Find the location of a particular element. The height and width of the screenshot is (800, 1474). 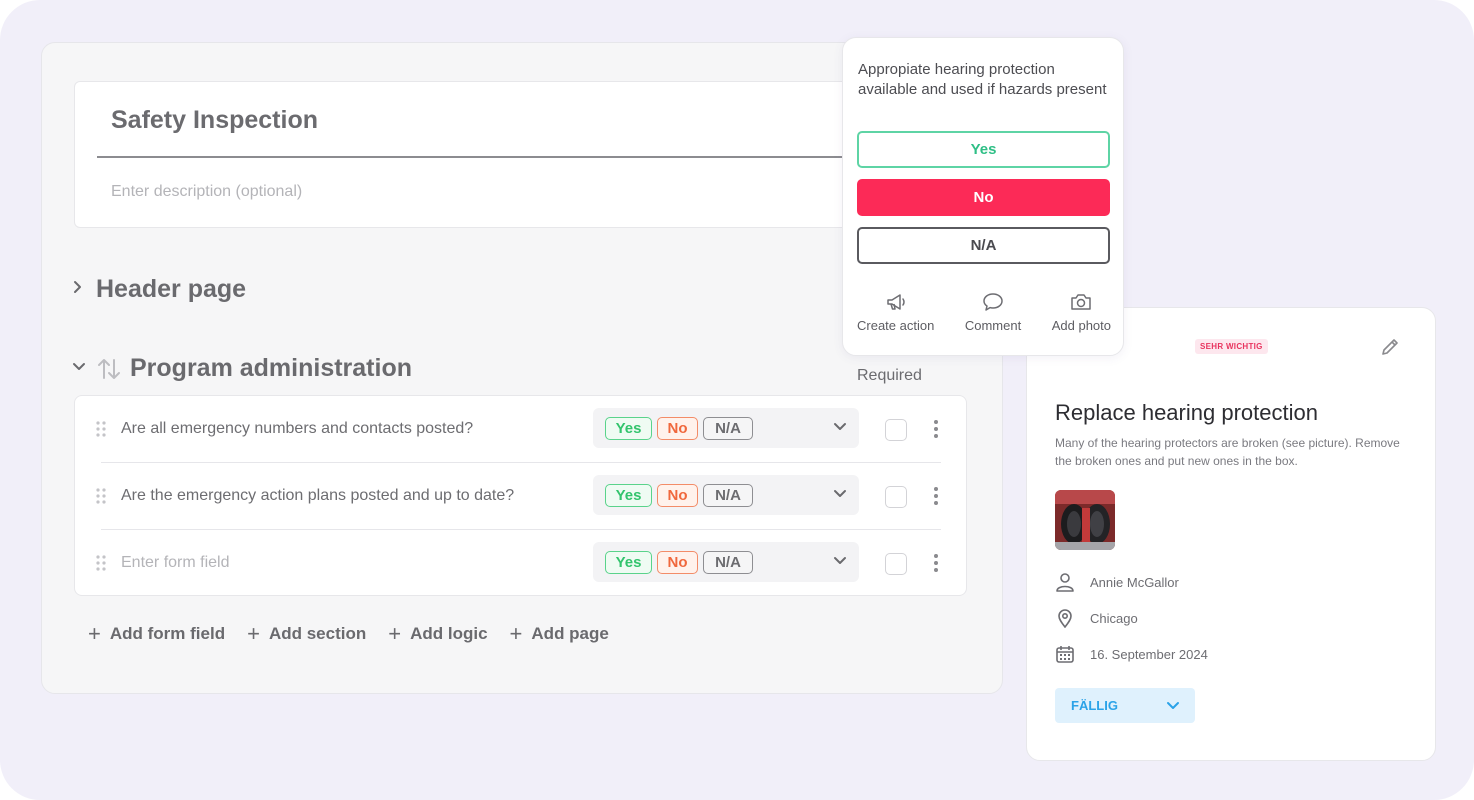

required-column-label: Required is located at coordinates (889, 375).